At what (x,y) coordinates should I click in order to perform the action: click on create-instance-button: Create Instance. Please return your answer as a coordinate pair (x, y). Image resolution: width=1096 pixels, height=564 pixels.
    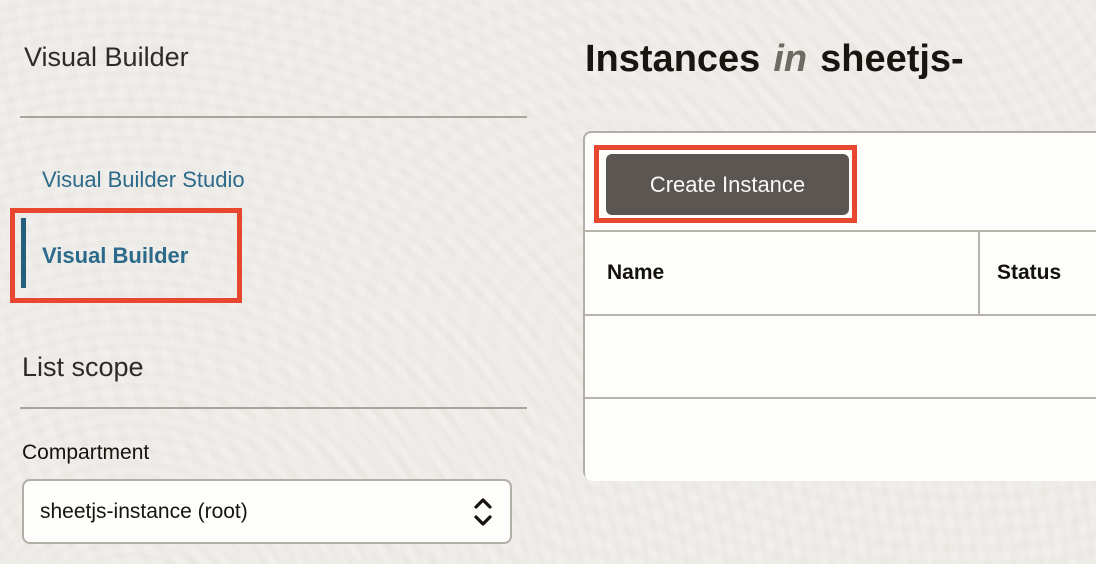
    Looking at the image, I should click on (727, 184).